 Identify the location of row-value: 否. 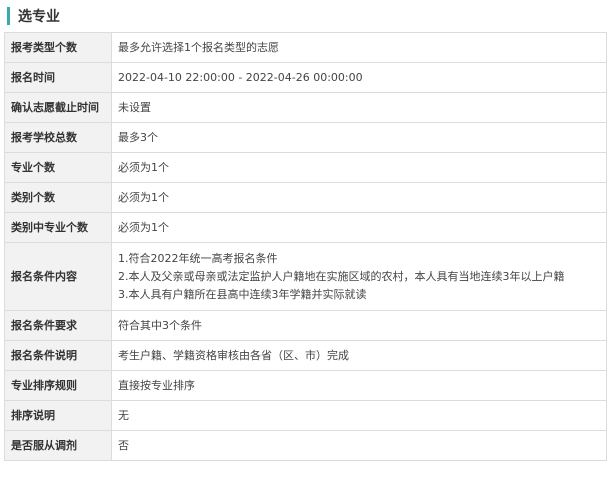
(359, 445).